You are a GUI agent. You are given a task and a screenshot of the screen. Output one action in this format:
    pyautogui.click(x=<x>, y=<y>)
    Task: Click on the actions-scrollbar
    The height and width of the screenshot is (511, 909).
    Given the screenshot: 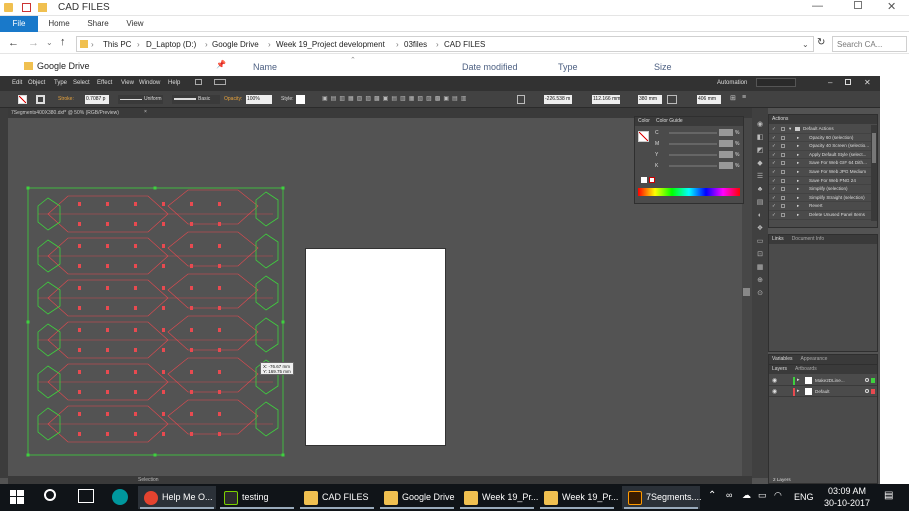 What is the action you would take?
    pyautogui.click(x=874, y=173)
    